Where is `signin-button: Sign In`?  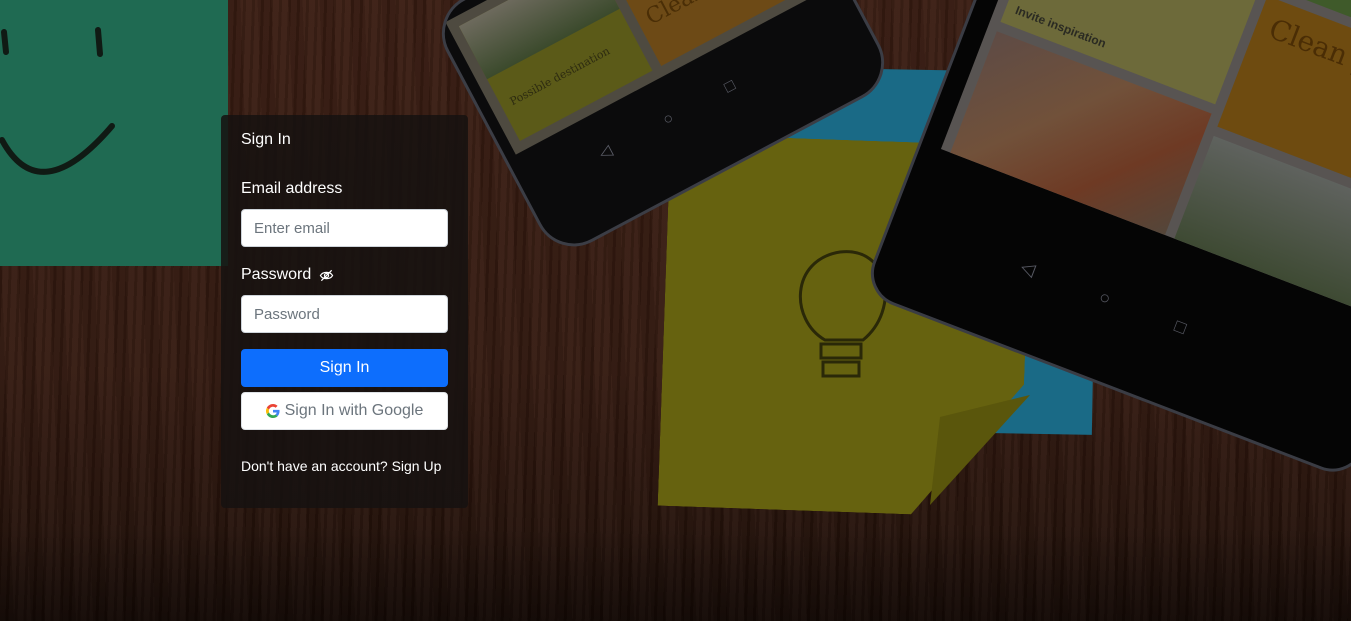 signin-button: Sign In is located at coordinates (344, 368).